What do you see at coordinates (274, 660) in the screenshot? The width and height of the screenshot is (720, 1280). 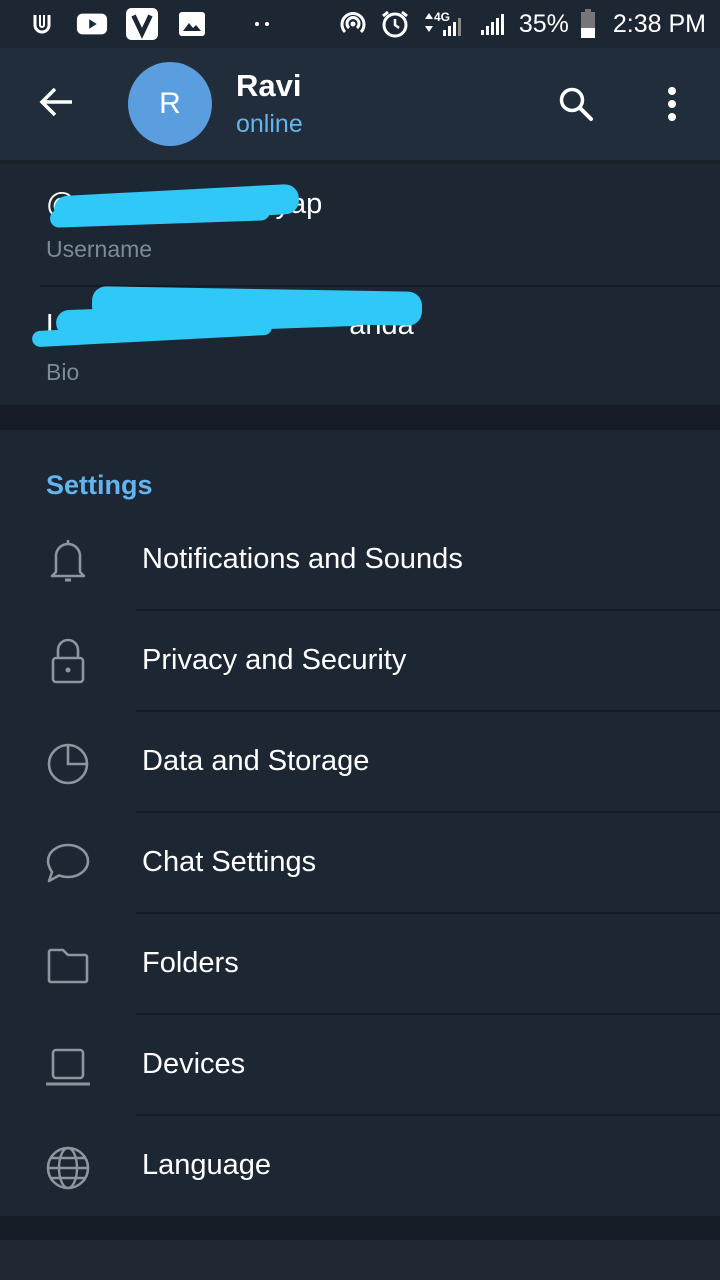 I see `settings-item-label: Privacy and Security` at bounding box center [274, 660].